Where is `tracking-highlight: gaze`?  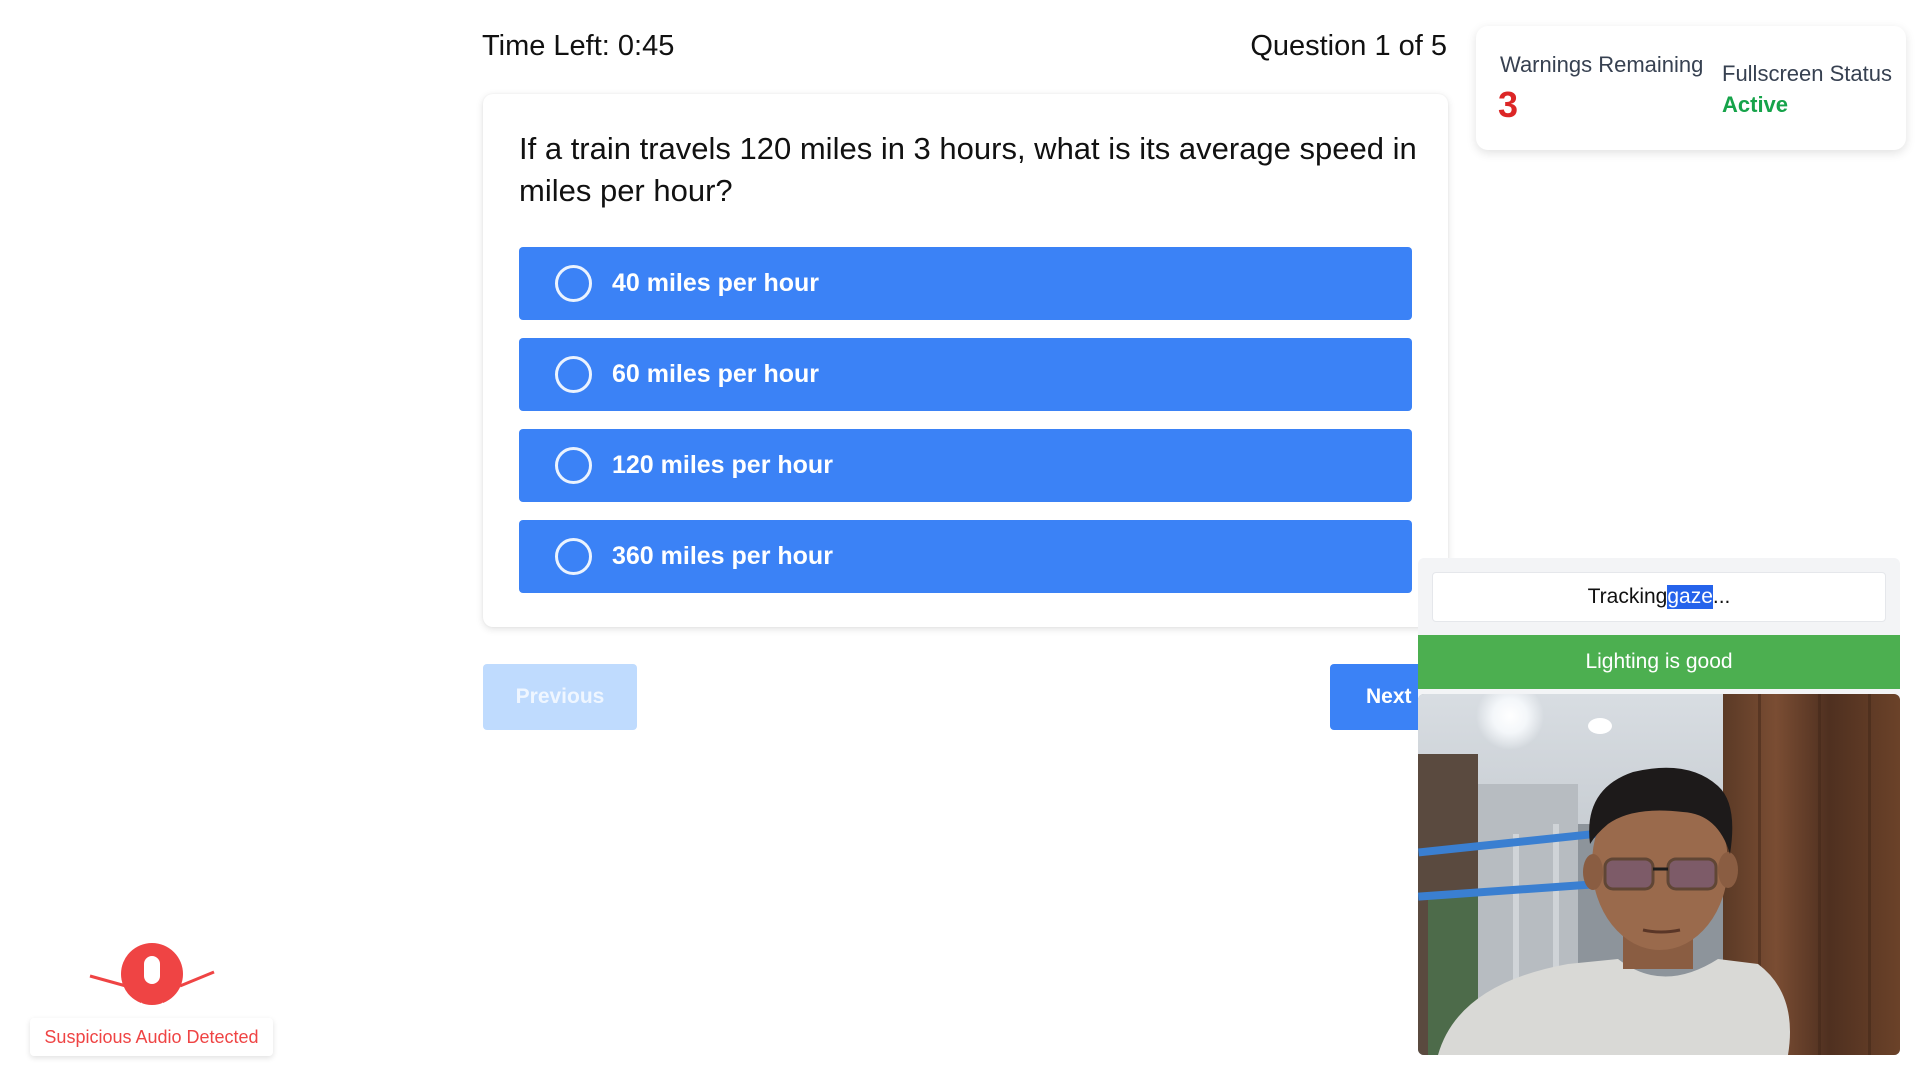 tracking-highlight: gaze is located at coordinates (1690, 597).